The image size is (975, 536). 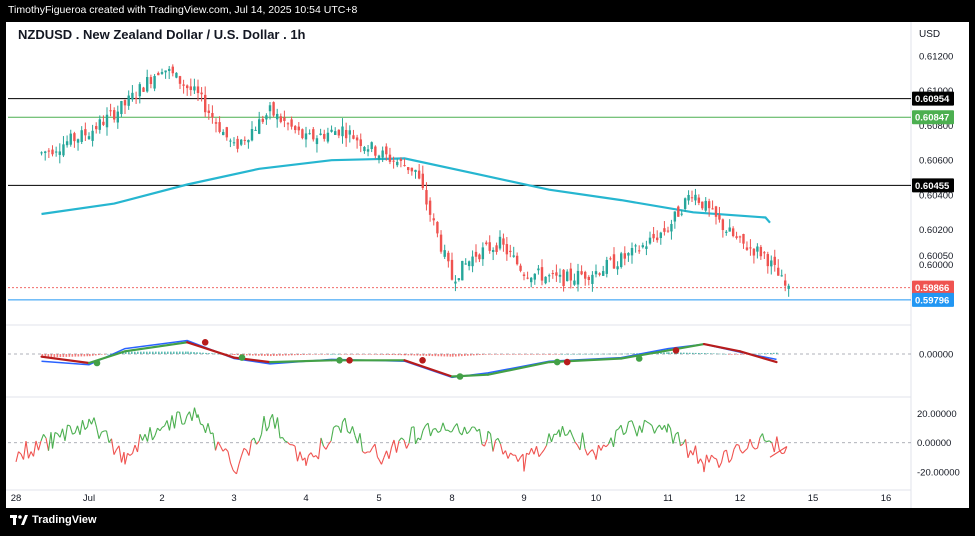 I want to click on time-tick-label: Jul, so click(x=89, y=498).